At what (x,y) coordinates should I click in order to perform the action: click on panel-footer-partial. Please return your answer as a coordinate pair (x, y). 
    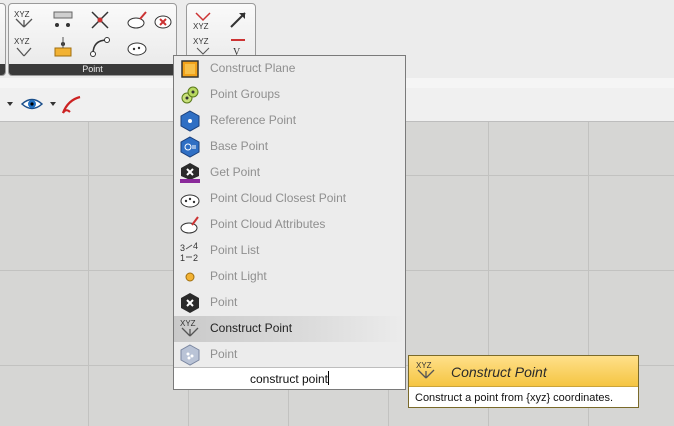
    Looking at the image, I should click on (2, 69).